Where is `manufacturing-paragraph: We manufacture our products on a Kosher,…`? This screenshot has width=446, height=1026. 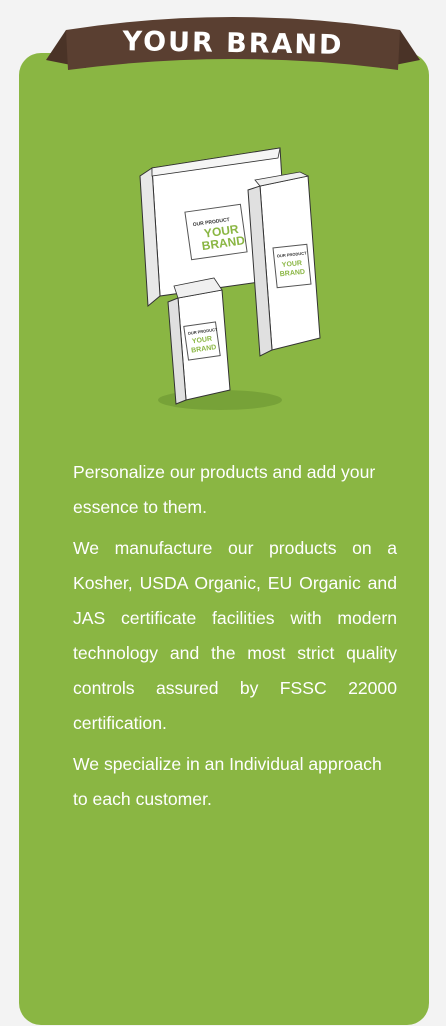
manufacturing-paragraph: We manufacture our products on a Kosher,… is located at coordinates (235, 635).